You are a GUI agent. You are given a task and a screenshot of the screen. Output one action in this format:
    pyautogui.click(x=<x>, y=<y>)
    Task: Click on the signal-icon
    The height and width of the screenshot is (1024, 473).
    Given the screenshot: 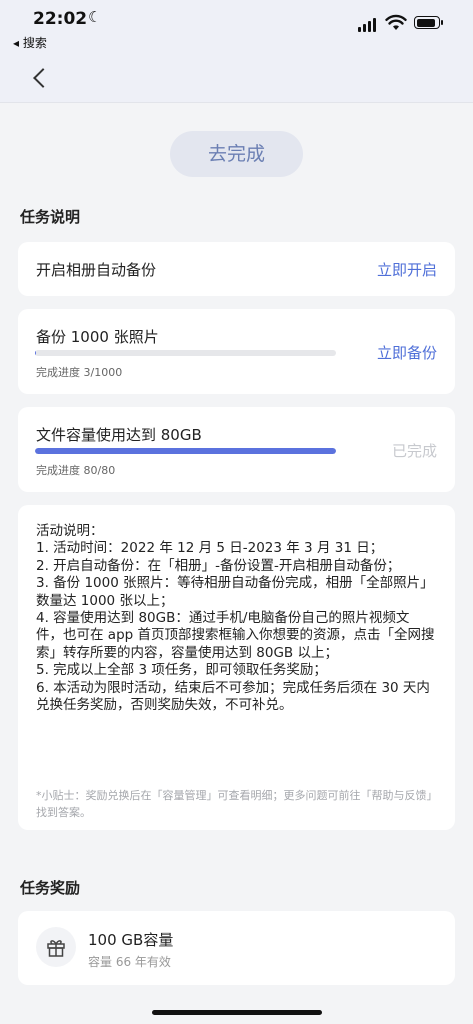 What is the action you would take?
    pyautogui.click(x=368, y=25)
    